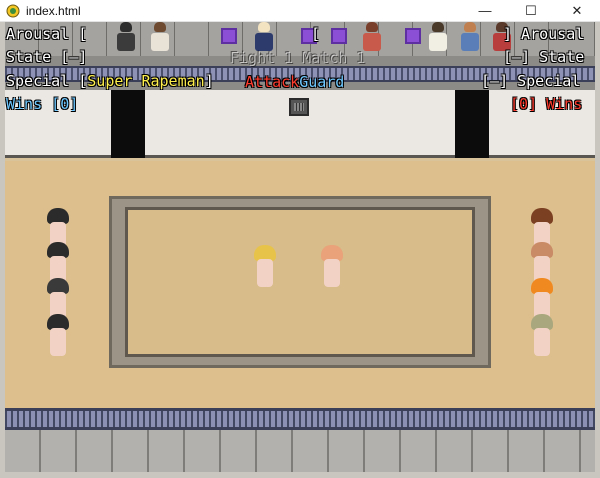 Image resolution: width=600 pixels, height=478 pixels. I want to click on special-left-value: Super Rapeman, so click(146, 81).